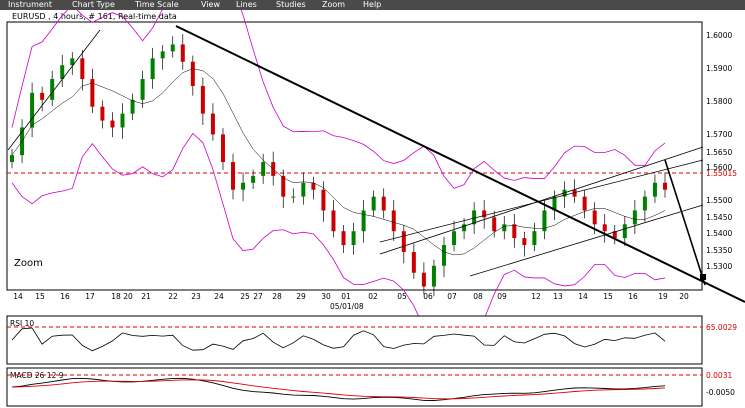 The width and height of the screenshot is (745, 408). Describe the element at coordinates (157, 5) in the screenshot. I see `menu-time-scale: Time Scale` at that location.